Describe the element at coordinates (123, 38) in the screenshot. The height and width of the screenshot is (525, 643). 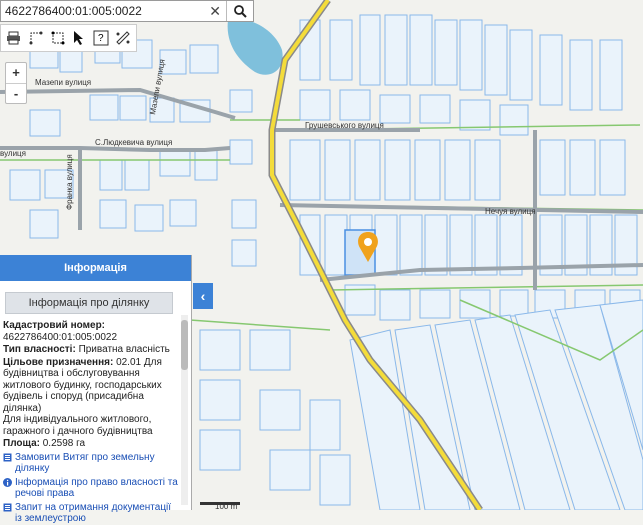
I see `ruler-icon` at that location.